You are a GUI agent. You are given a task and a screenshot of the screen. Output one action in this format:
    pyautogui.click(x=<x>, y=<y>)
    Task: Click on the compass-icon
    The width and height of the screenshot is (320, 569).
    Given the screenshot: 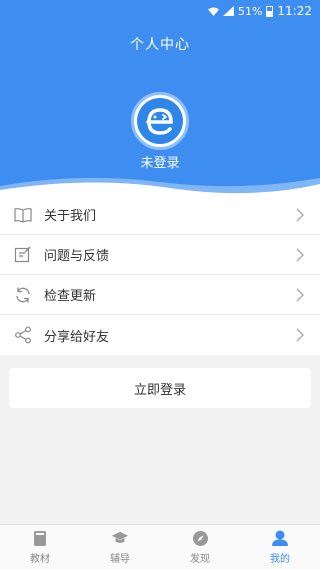 What is the action you would take?
    pyautogui.click(x=200, y=538)
    